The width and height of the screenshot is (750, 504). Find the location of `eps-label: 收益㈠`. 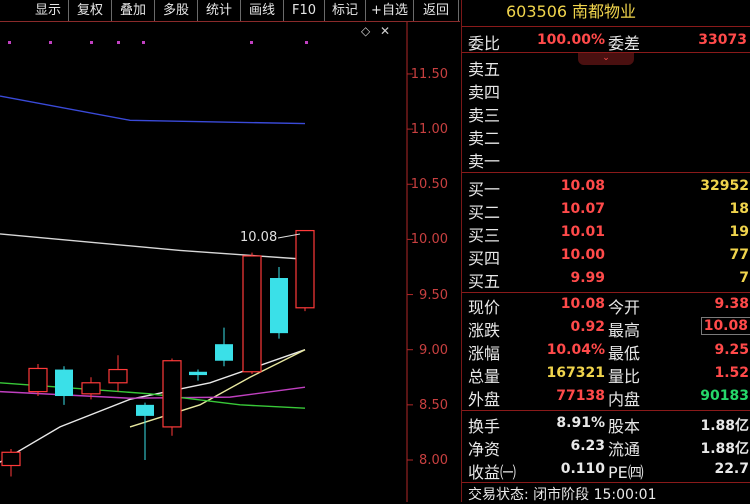

eps-label: 收益㈠ is located at coordinates (492, 472).